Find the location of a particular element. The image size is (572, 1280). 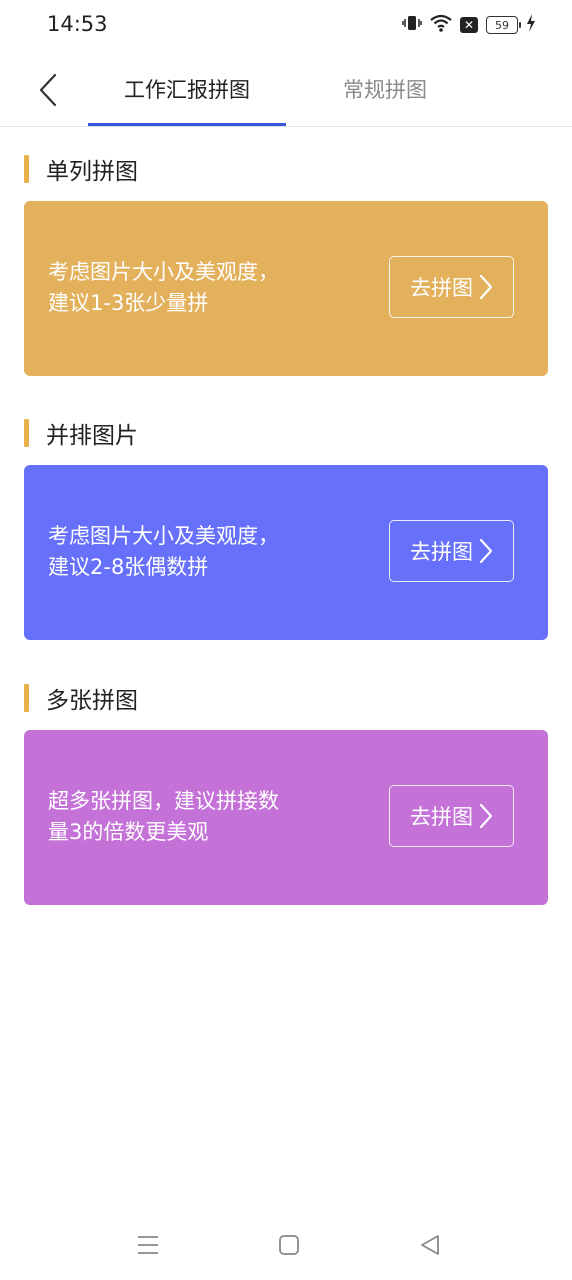

system-nav-bar is located at coordinates (286, 1245).